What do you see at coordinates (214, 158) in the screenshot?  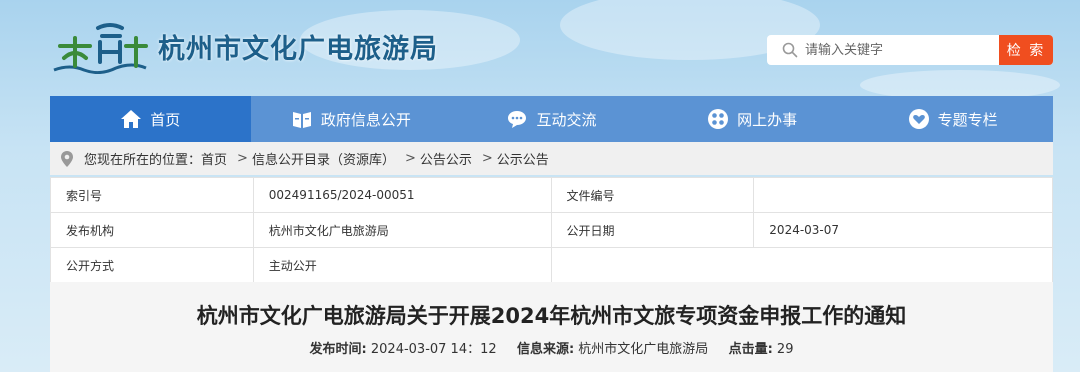 I see `breadcrumb-item-home: 首页` at bounding box center [214, 158].